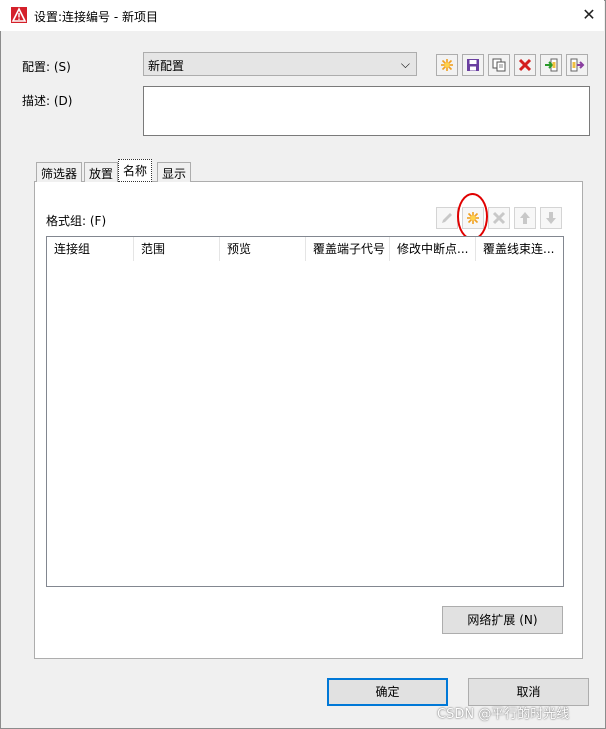 This screenshot has height=729, width=606. I want to click on new-icon, so click(447, 65).